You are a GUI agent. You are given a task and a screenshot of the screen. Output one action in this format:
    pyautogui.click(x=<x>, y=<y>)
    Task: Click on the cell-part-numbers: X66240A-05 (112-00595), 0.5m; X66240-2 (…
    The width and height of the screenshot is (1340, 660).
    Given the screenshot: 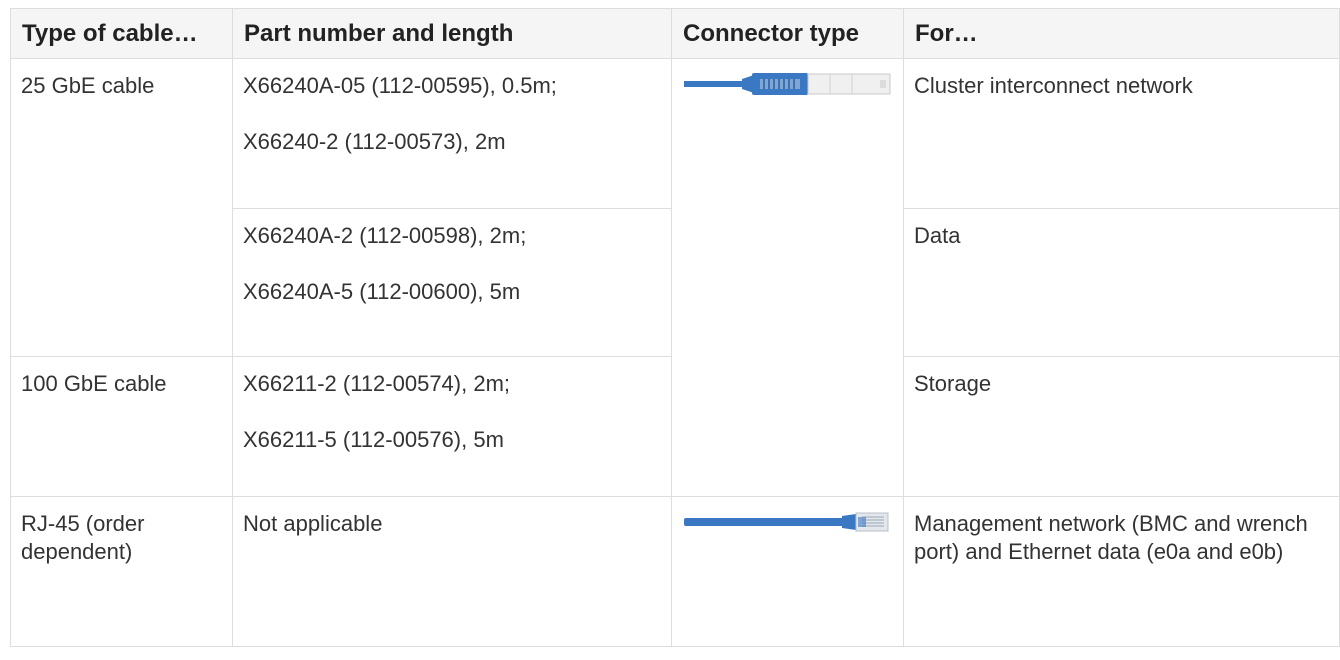 What is the action you would take?
    pyautogui.click(x=452, y=133)
    